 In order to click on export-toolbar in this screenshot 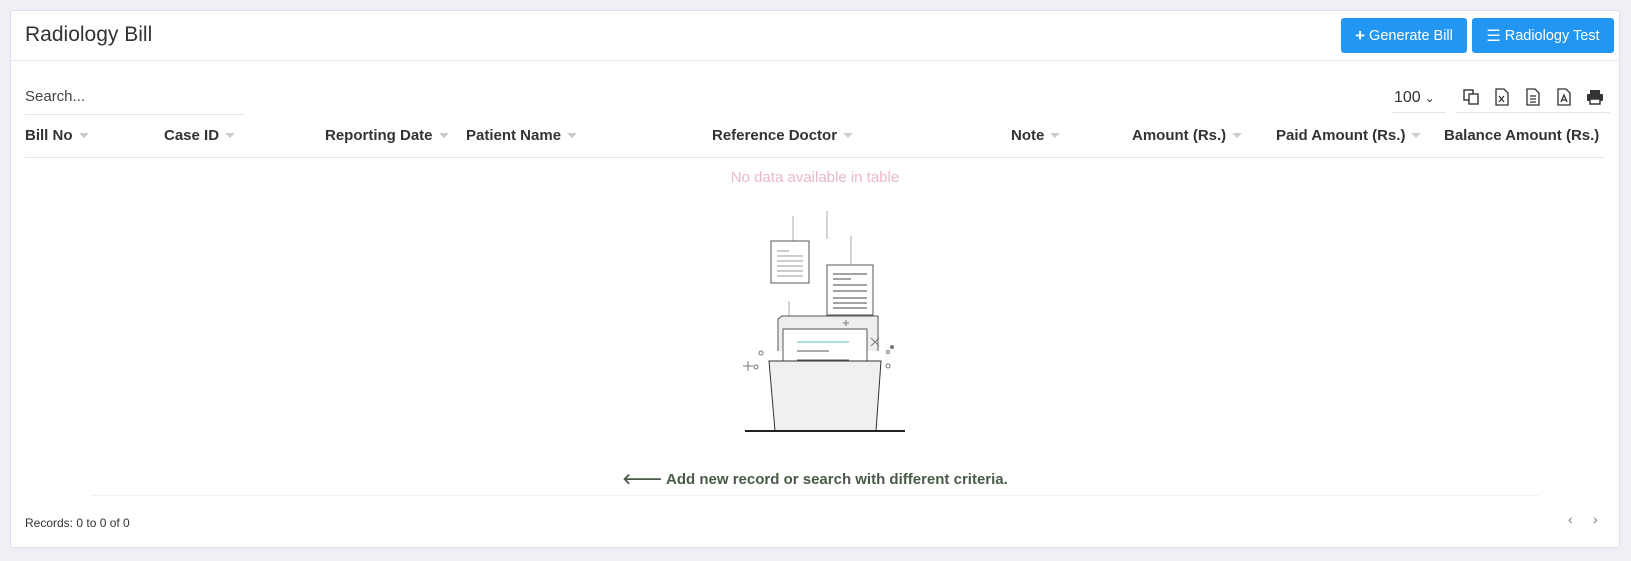, I will do `click(1533, 97)`.